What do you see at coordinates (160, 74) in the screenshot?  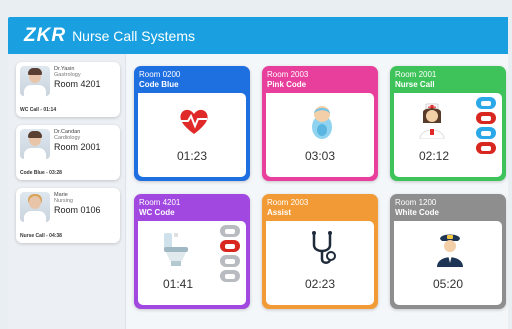 I see `room-number: Room 0200` at bounding box center [160, 74].